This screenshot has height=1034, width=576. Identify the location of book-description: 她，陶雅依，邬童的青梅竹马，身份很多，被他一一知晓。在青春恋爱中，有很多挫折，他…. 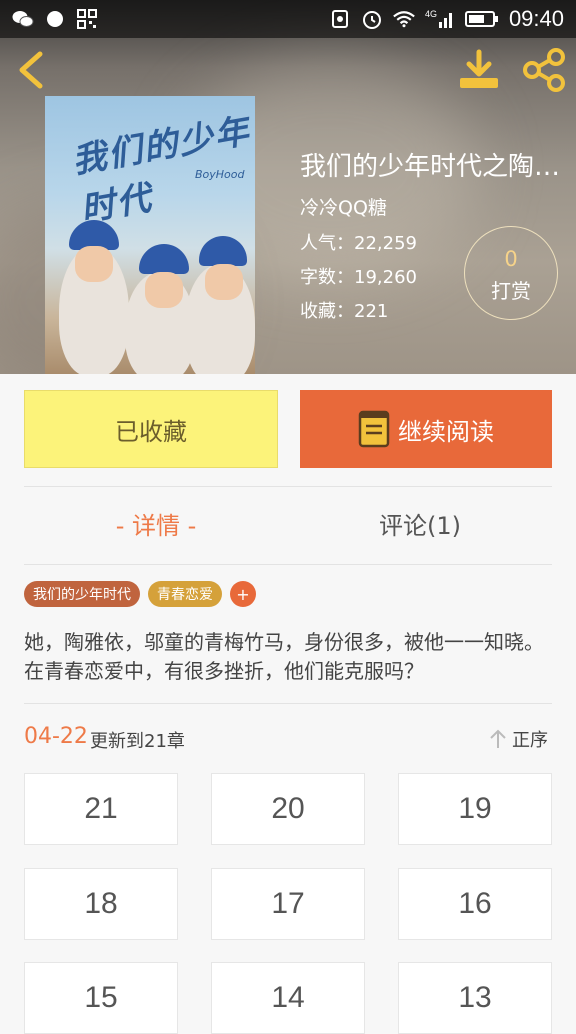
(284, 656).